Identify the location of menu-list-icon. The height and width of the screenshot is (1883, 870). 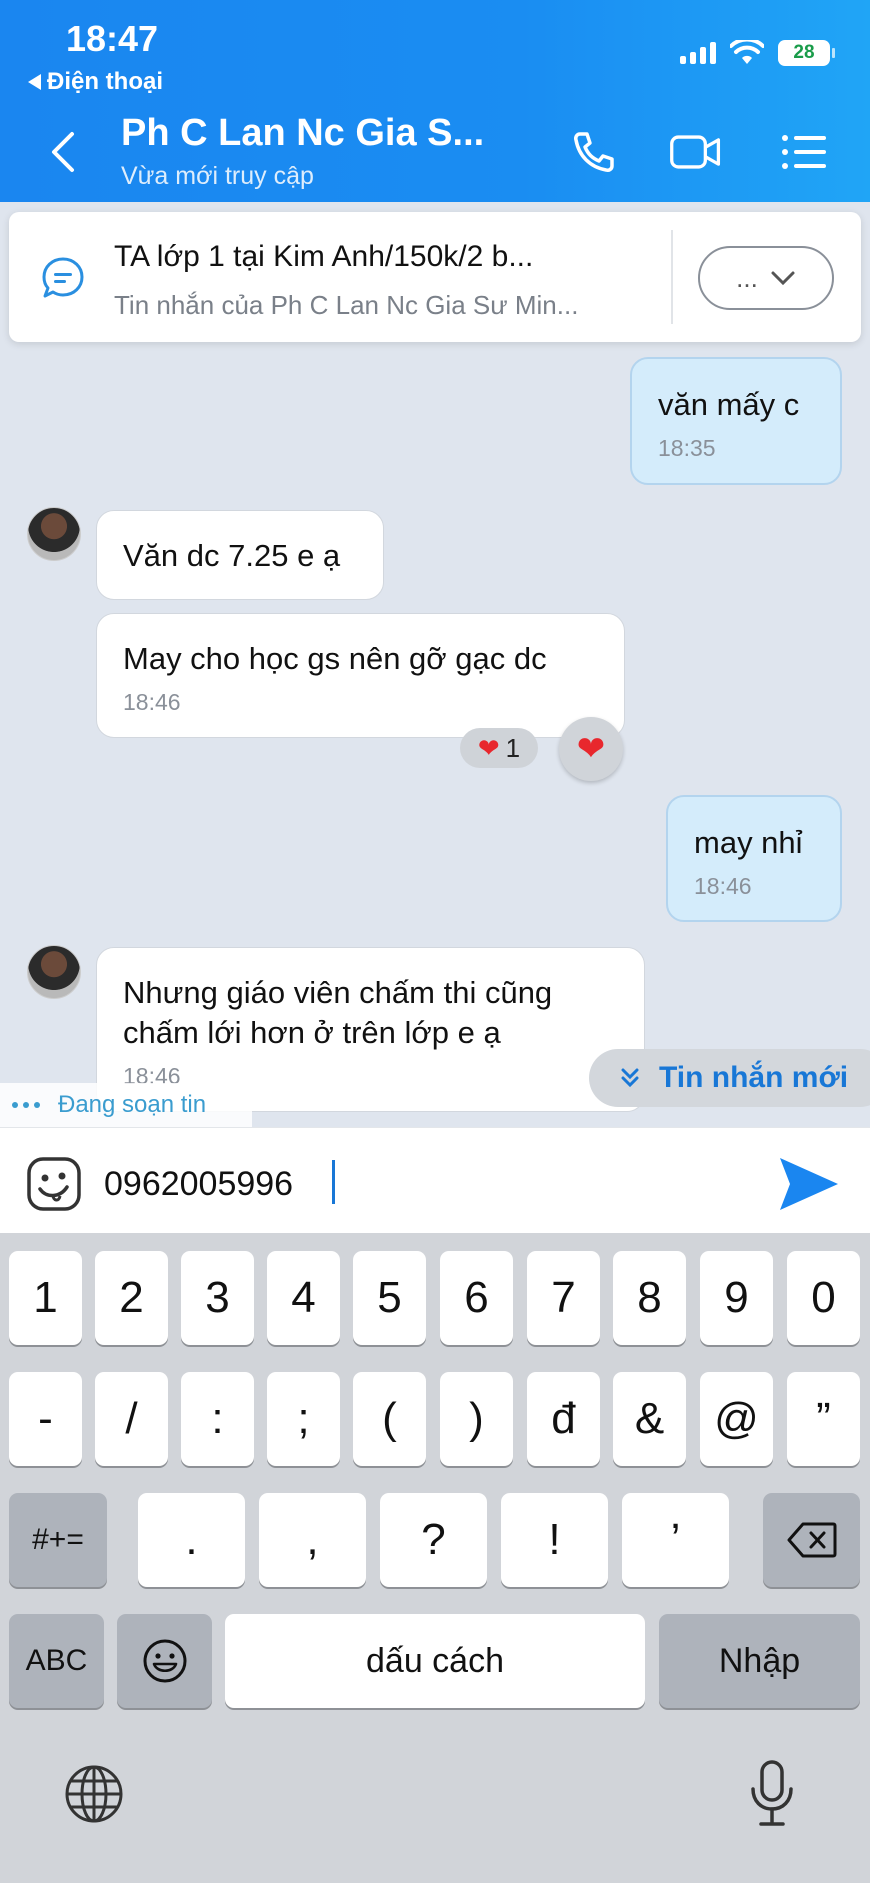
(804, 152).